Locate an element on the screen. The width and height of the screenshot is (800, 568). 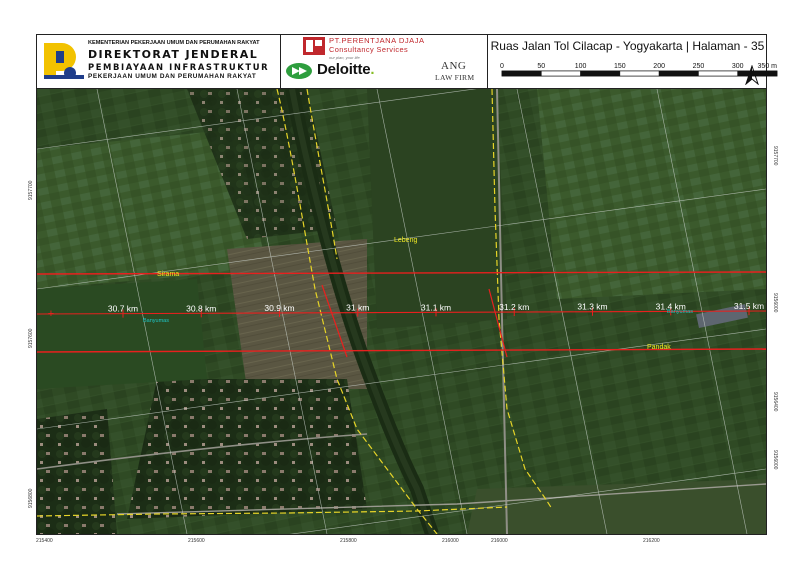
ang-law-firm-text: LAW FIRM is located at coordinates (455, 77).